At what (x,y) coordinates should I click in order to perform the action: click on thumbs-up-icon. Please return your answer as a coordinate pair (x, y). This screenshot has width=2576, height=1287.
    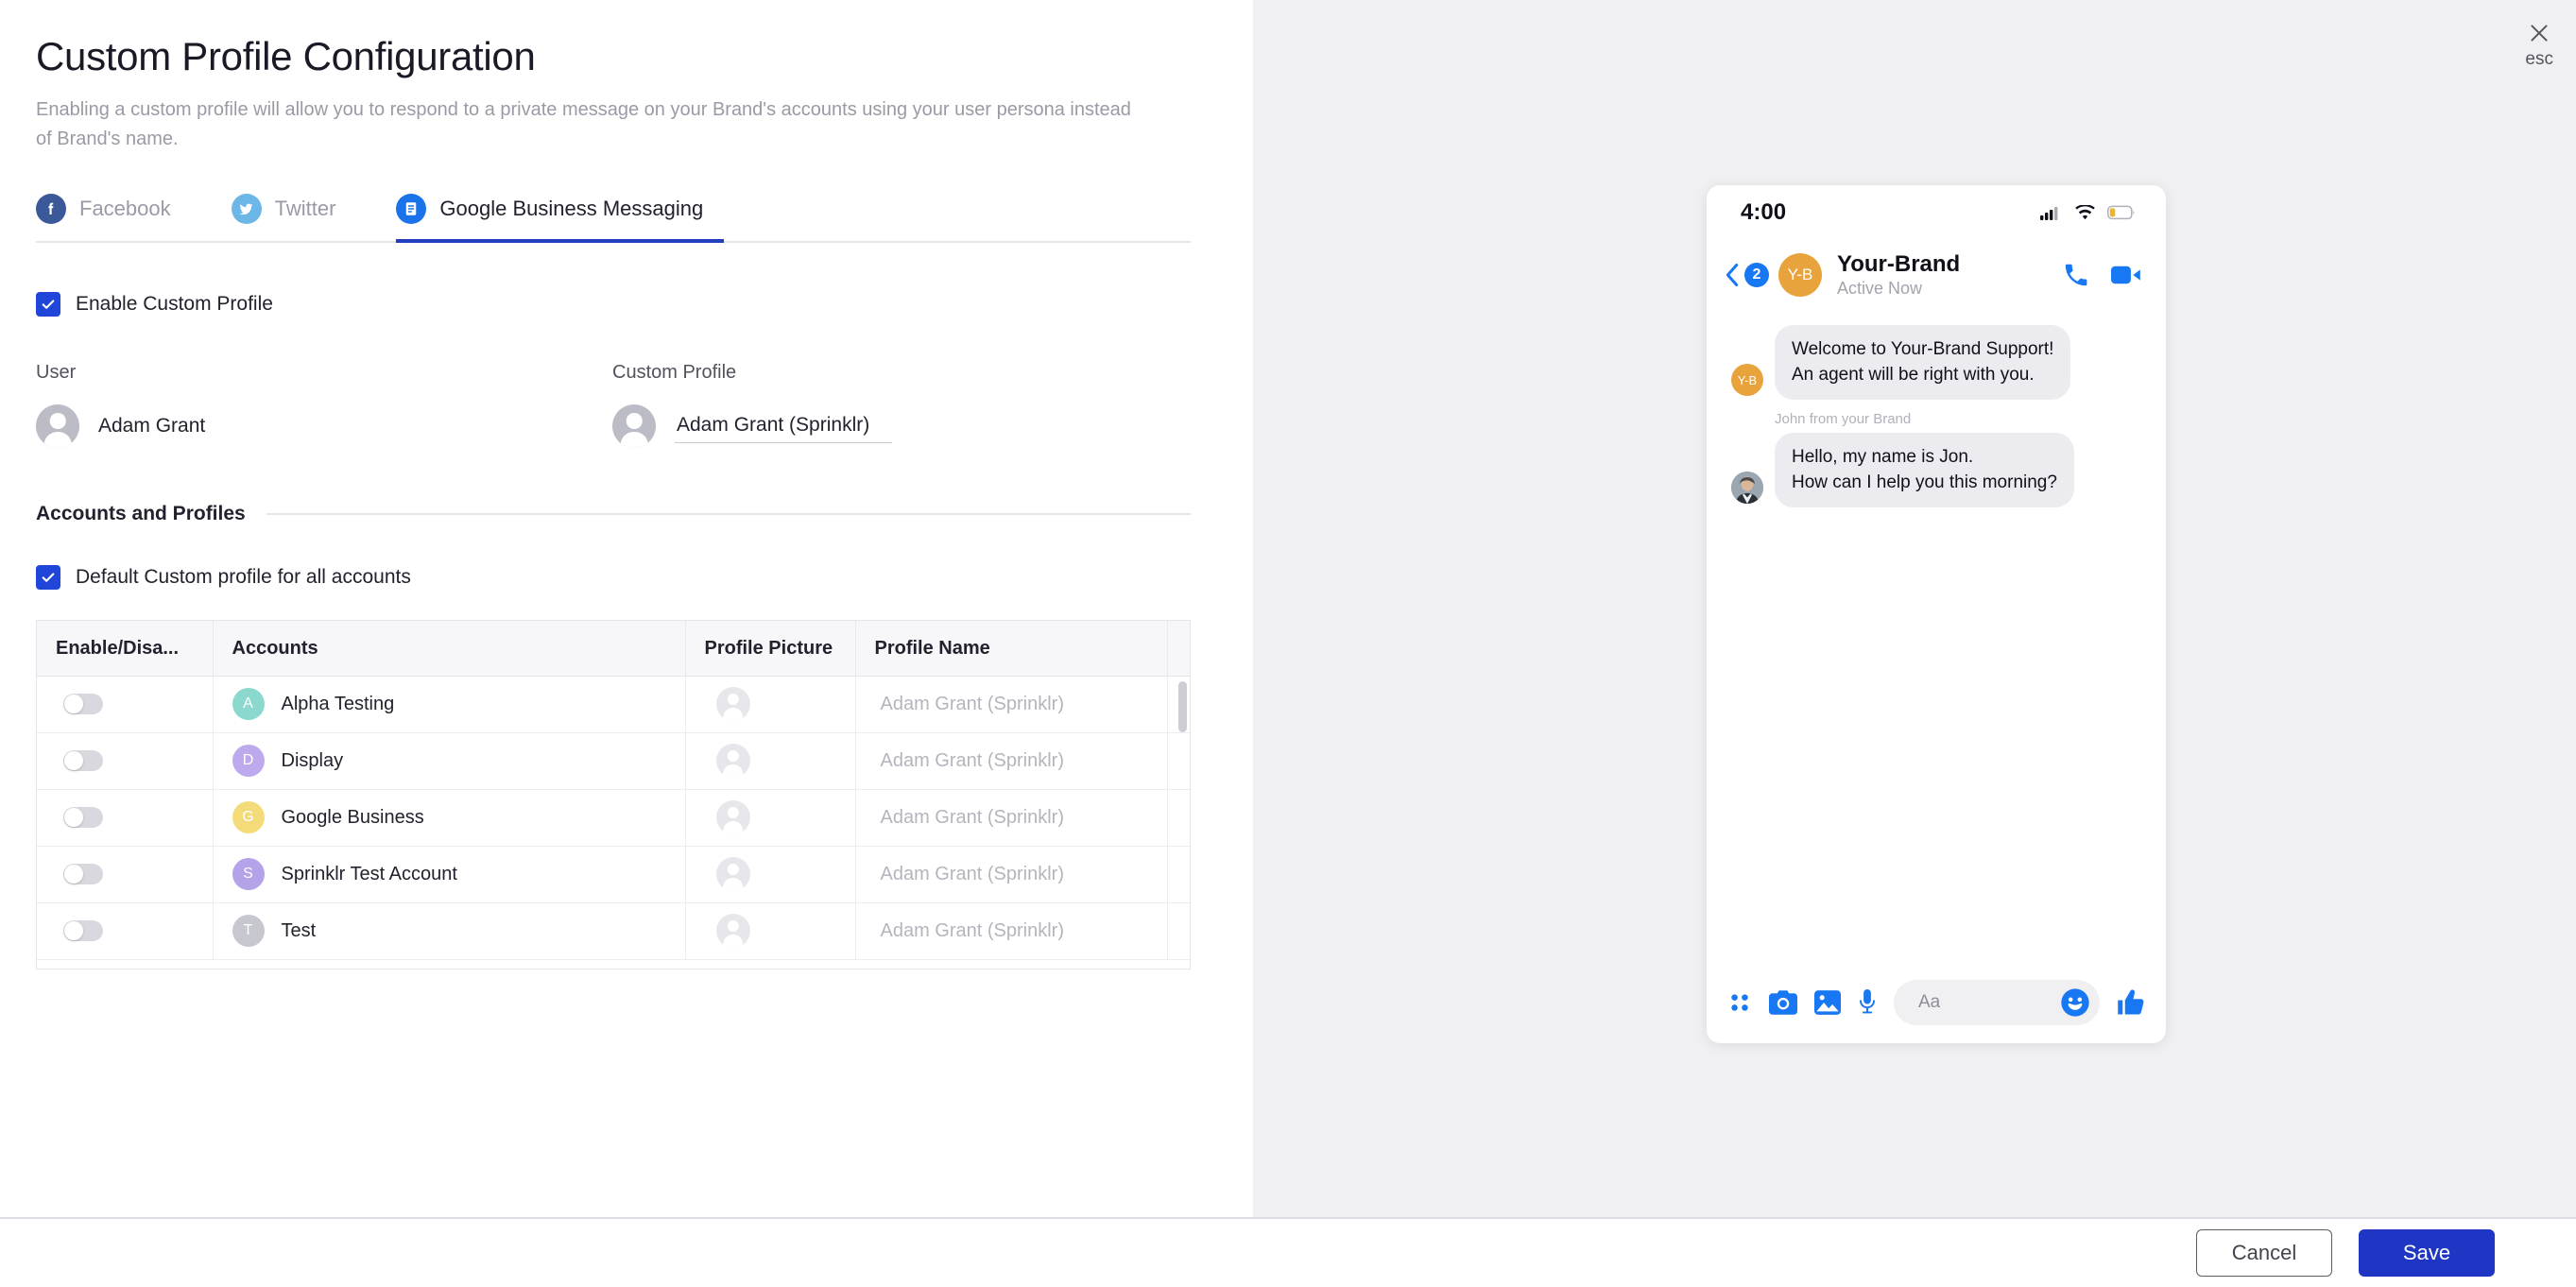
    Looking at the image, I should click on (2131, 1002).